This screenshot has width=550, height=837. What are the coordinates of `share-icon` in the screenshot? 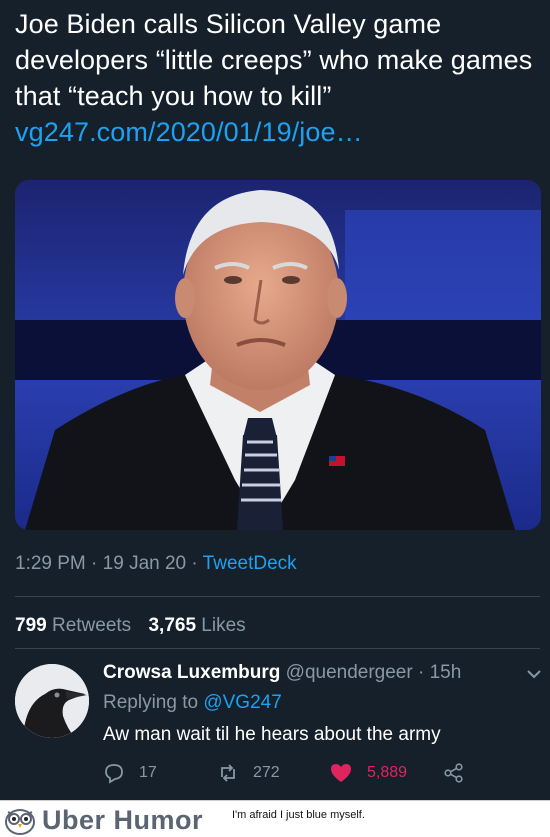 It's located at (453, 773).